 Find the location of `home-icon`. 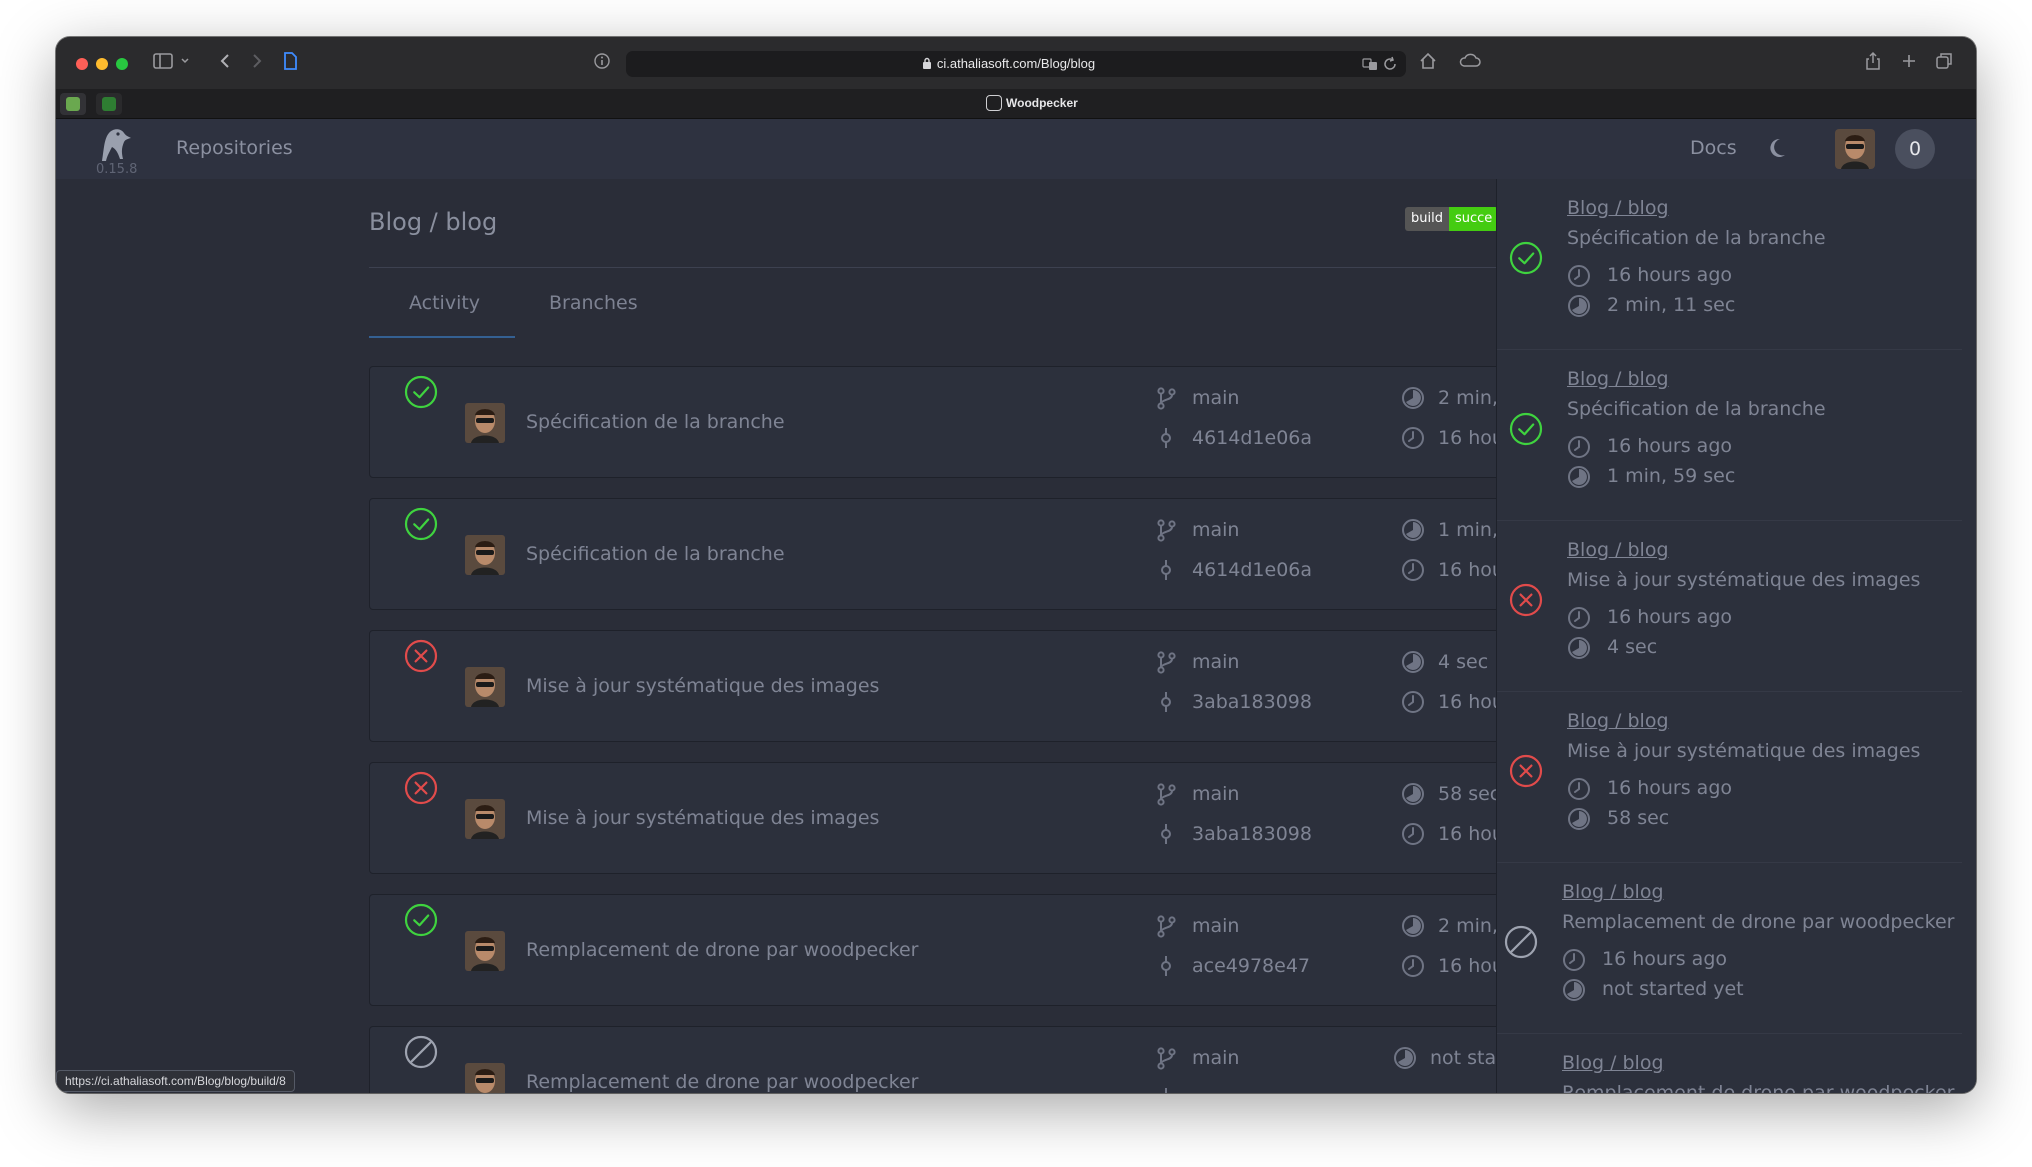

home-icon is located at coordinates (1428, 61).